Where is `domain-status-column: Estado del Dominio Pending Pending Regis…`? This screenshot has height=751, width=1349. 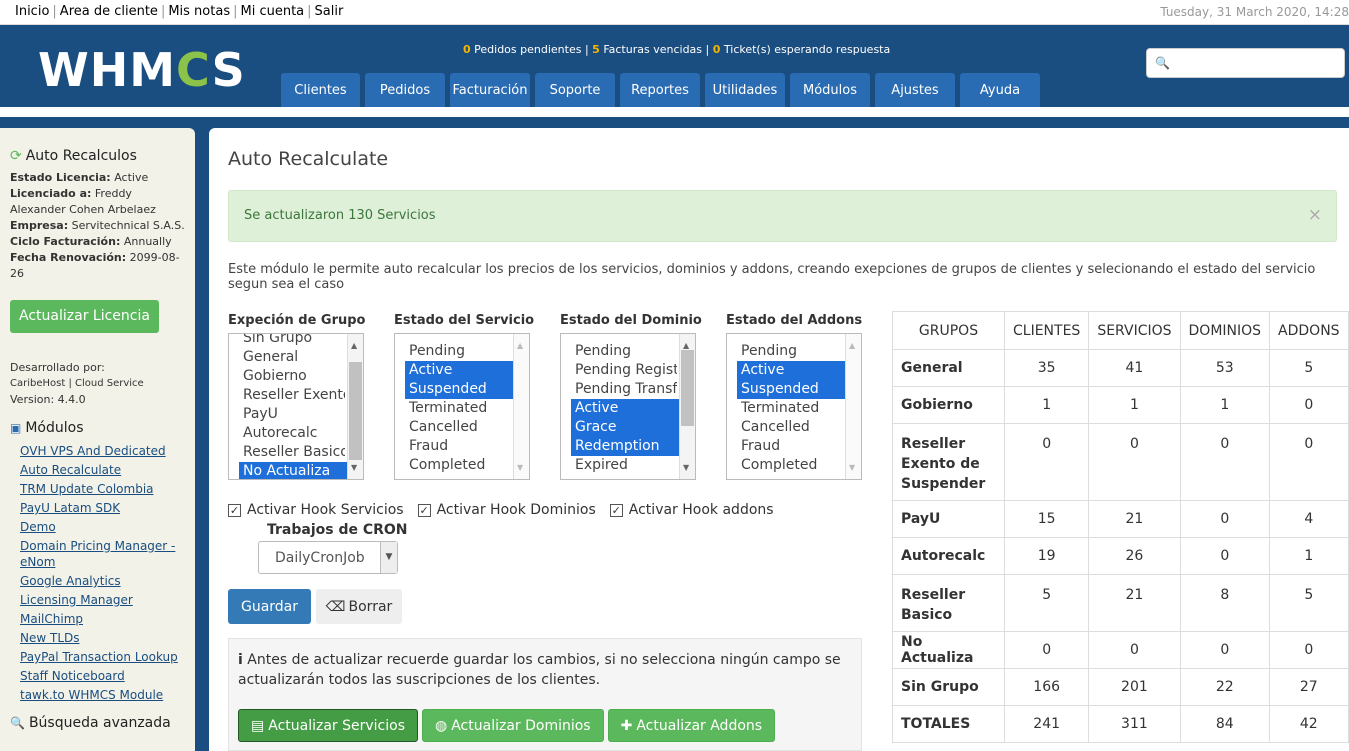
domain-status-column: Estado del Dominio Pending Pending Regis… is located at coordinates (643, 396).